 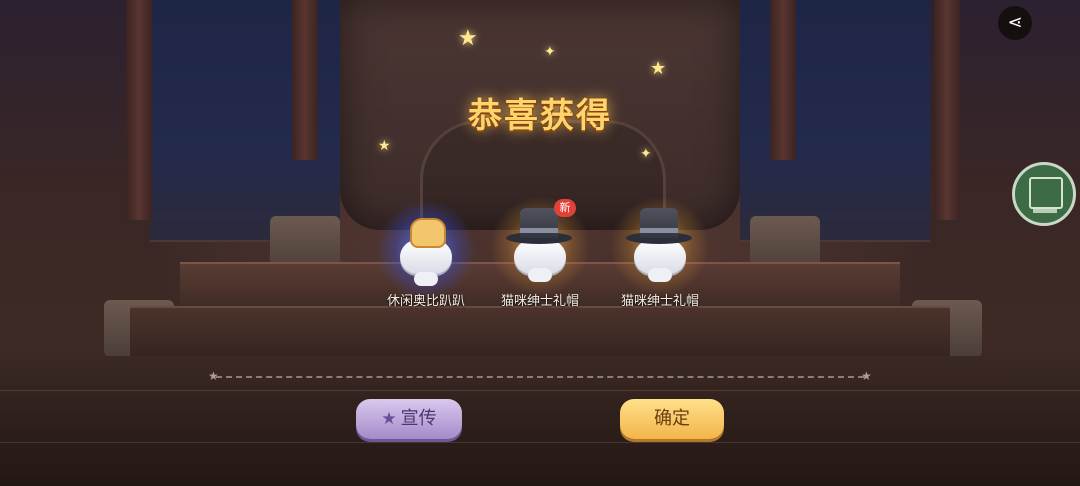 I want to click on book-icon, so click(x=1046, y=193).